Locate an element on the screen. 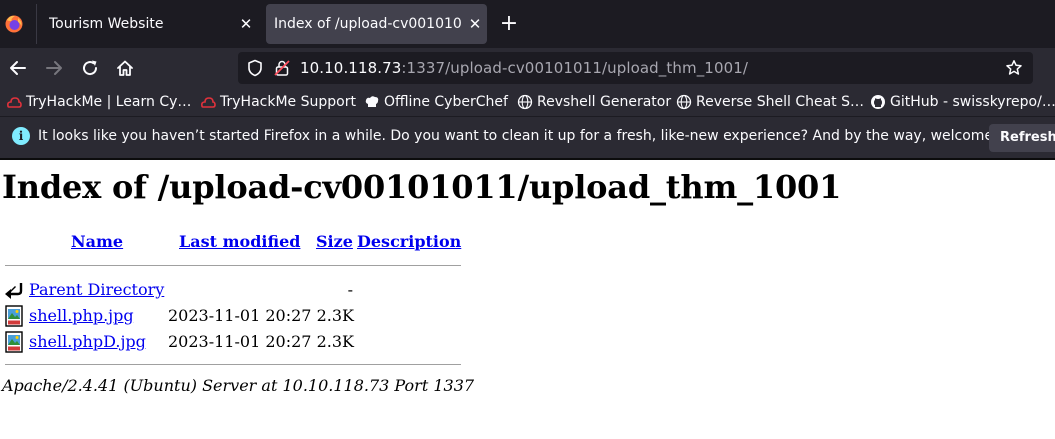 The width and height of the screenshot is (1055, 439). chef-hat-icon is located at coordinates (372, 101).